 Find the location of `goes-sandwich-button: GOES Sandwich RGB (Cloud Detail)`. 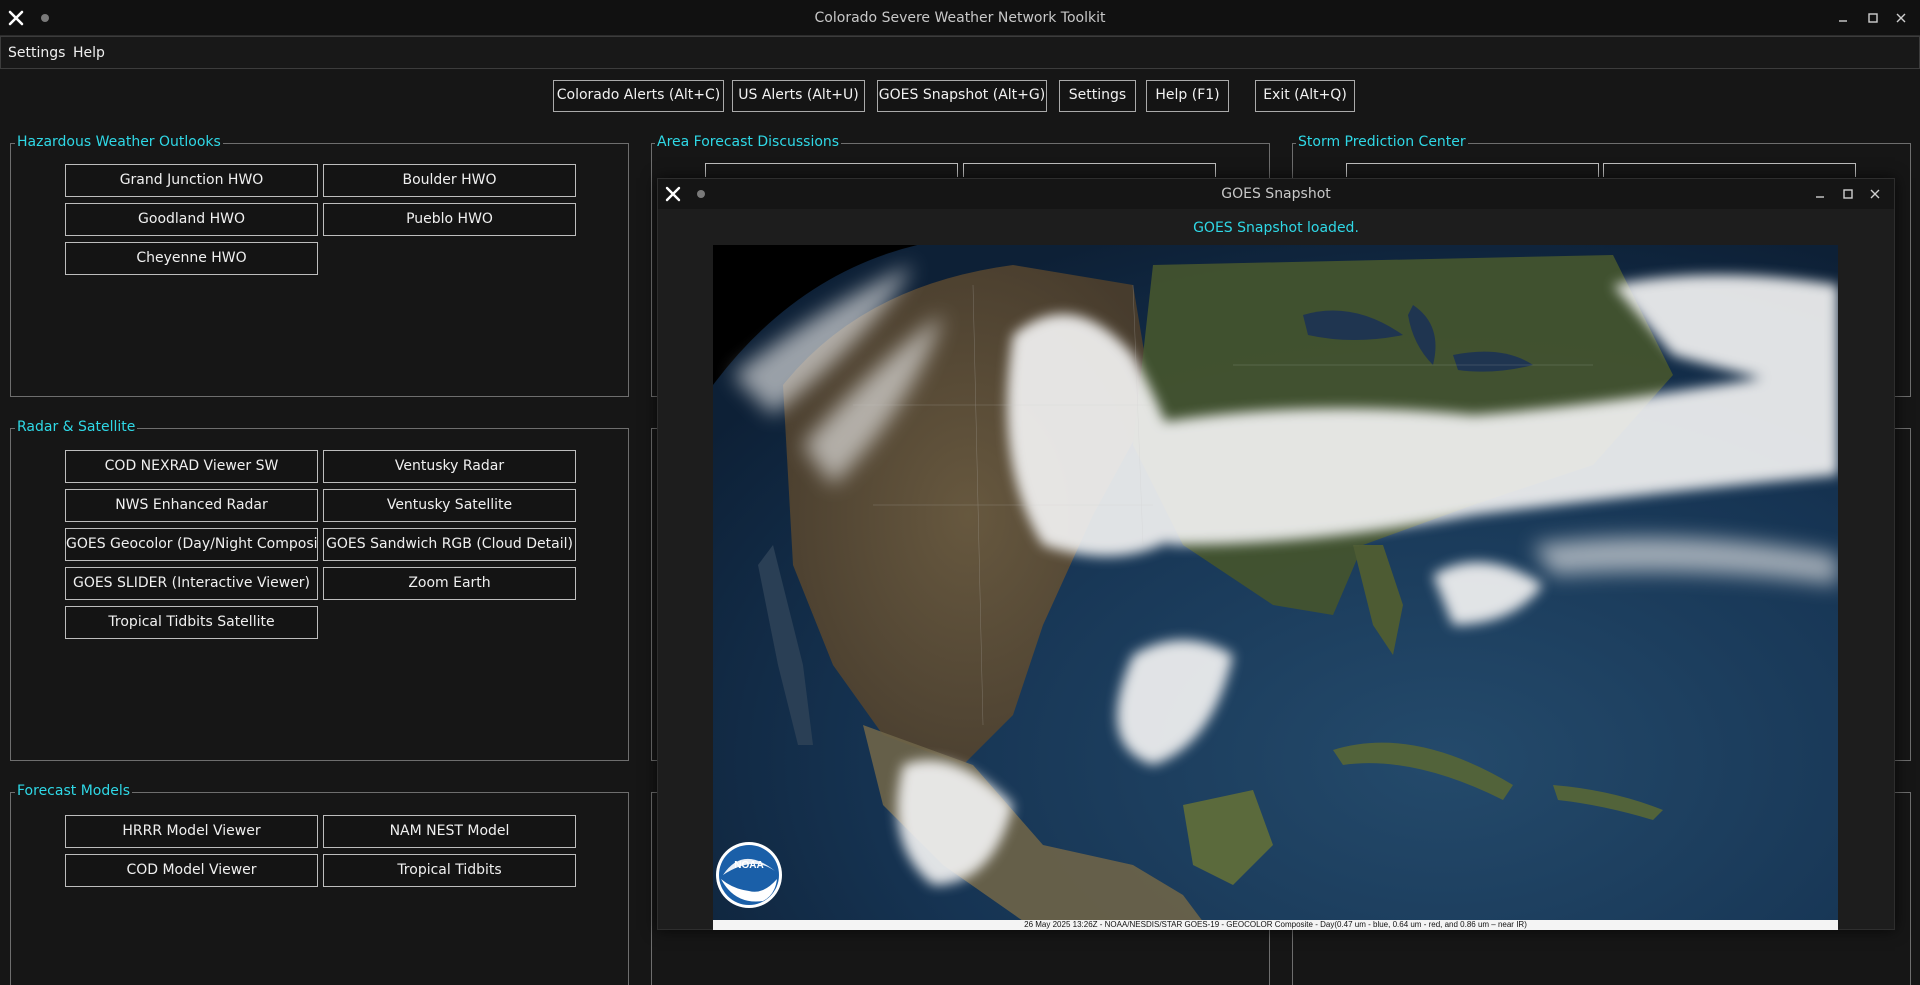

goes-sandwich-button: GOES Sandwich RGB (Cloud Detail) is located at coordinates (449, 544).